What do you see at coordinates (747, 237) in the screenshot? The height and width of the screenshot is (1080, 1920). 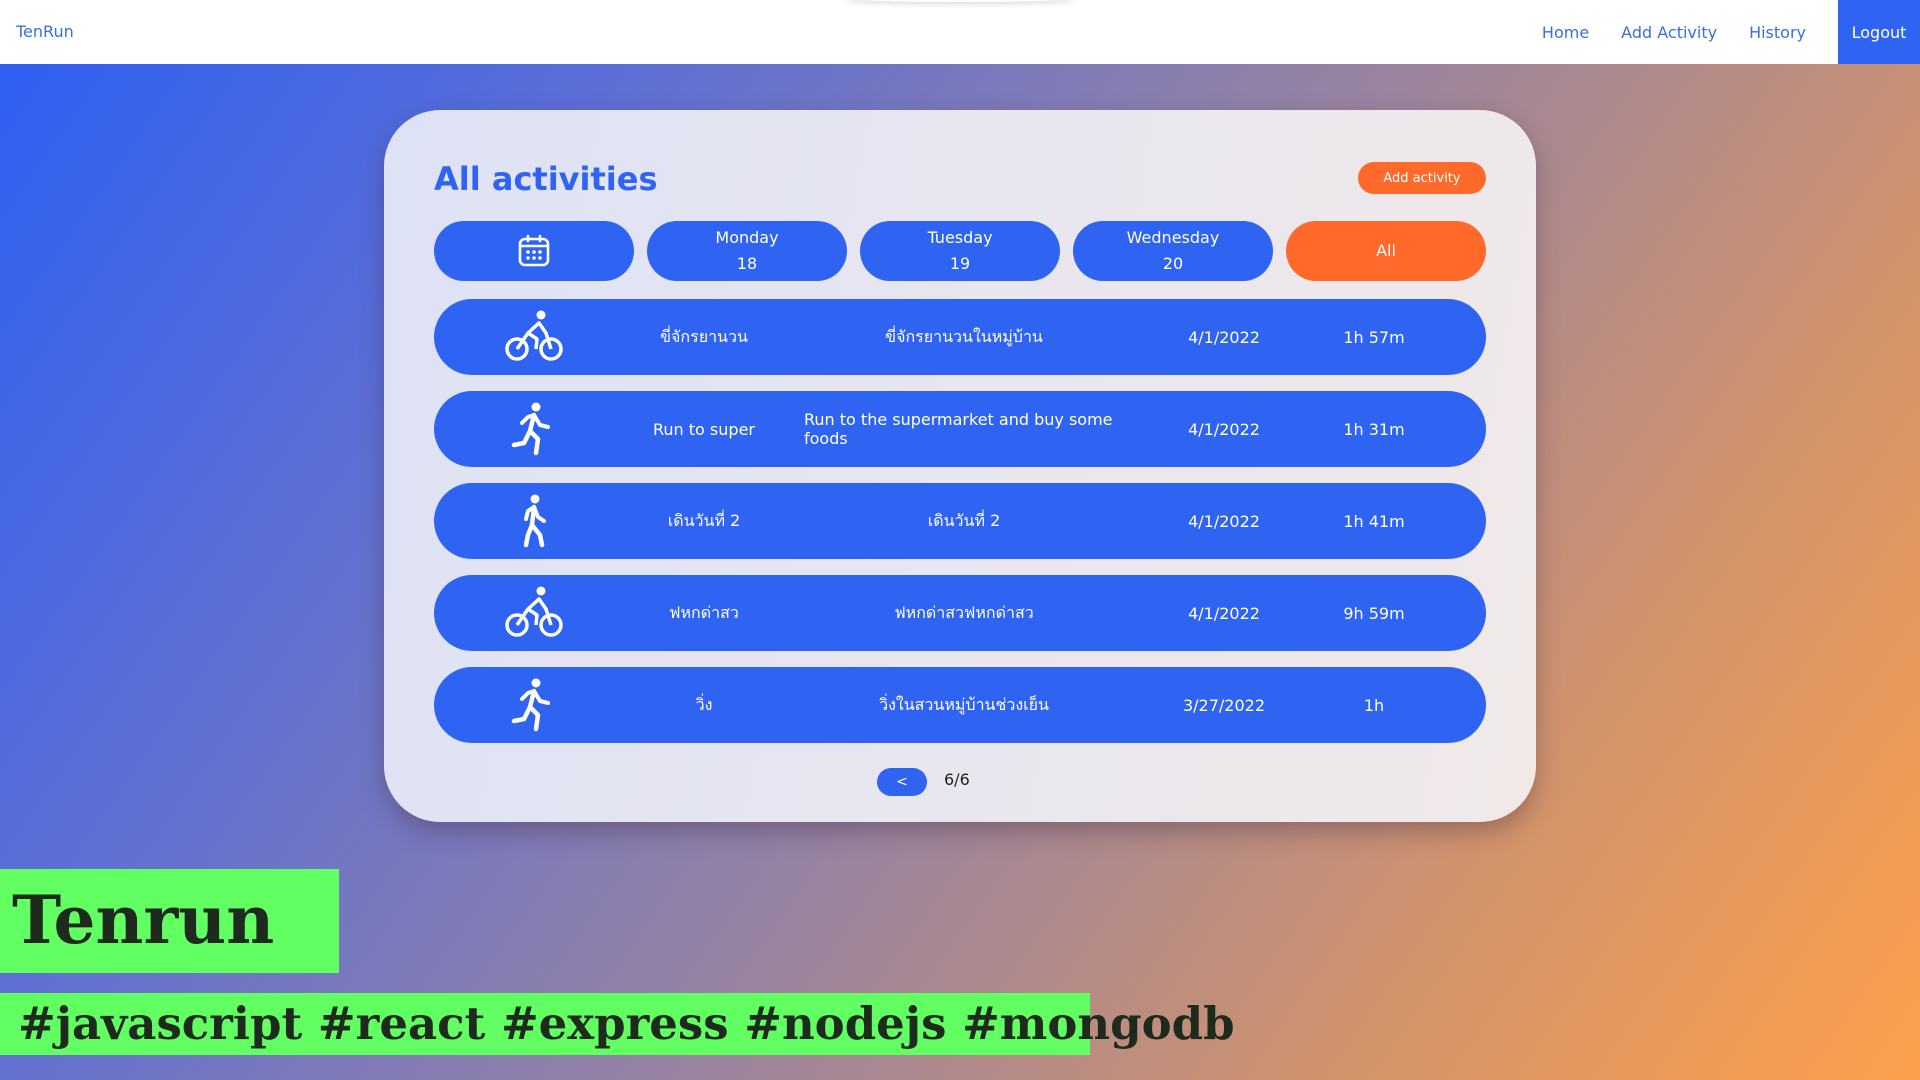 I see `filter-day-label: Monday` at bounding box center [747, 237].